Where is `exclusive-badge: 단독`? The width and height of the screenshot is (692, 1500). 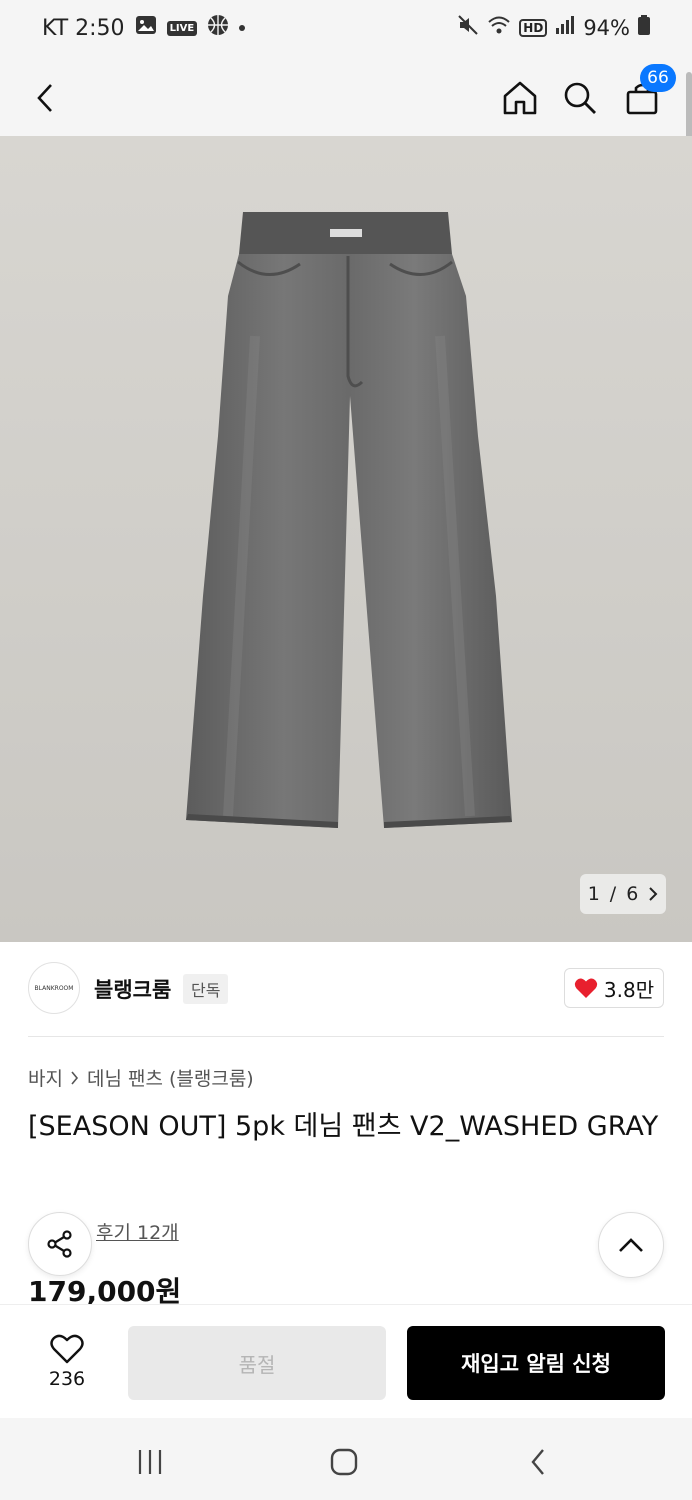 exclusive-badge: 단독 is located at coordinates (206, 989).